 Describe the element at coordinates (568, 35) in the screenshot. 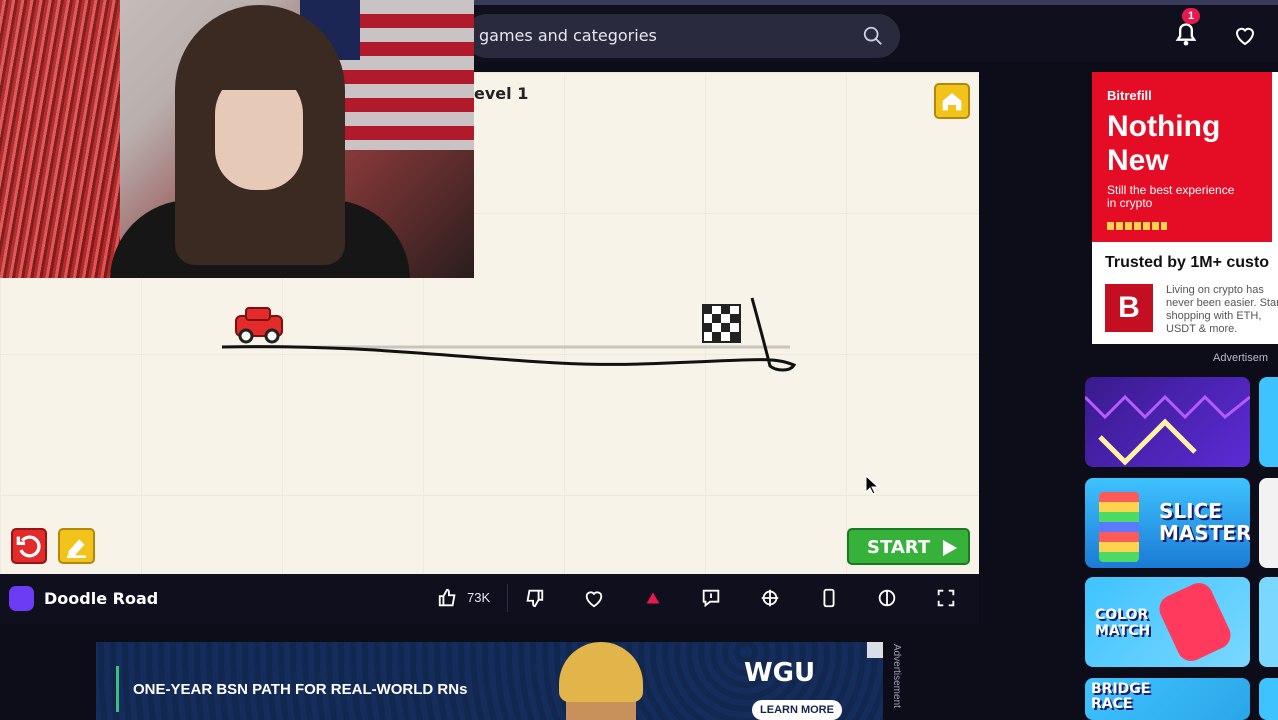

I see `search-input: games and categories` at that location.